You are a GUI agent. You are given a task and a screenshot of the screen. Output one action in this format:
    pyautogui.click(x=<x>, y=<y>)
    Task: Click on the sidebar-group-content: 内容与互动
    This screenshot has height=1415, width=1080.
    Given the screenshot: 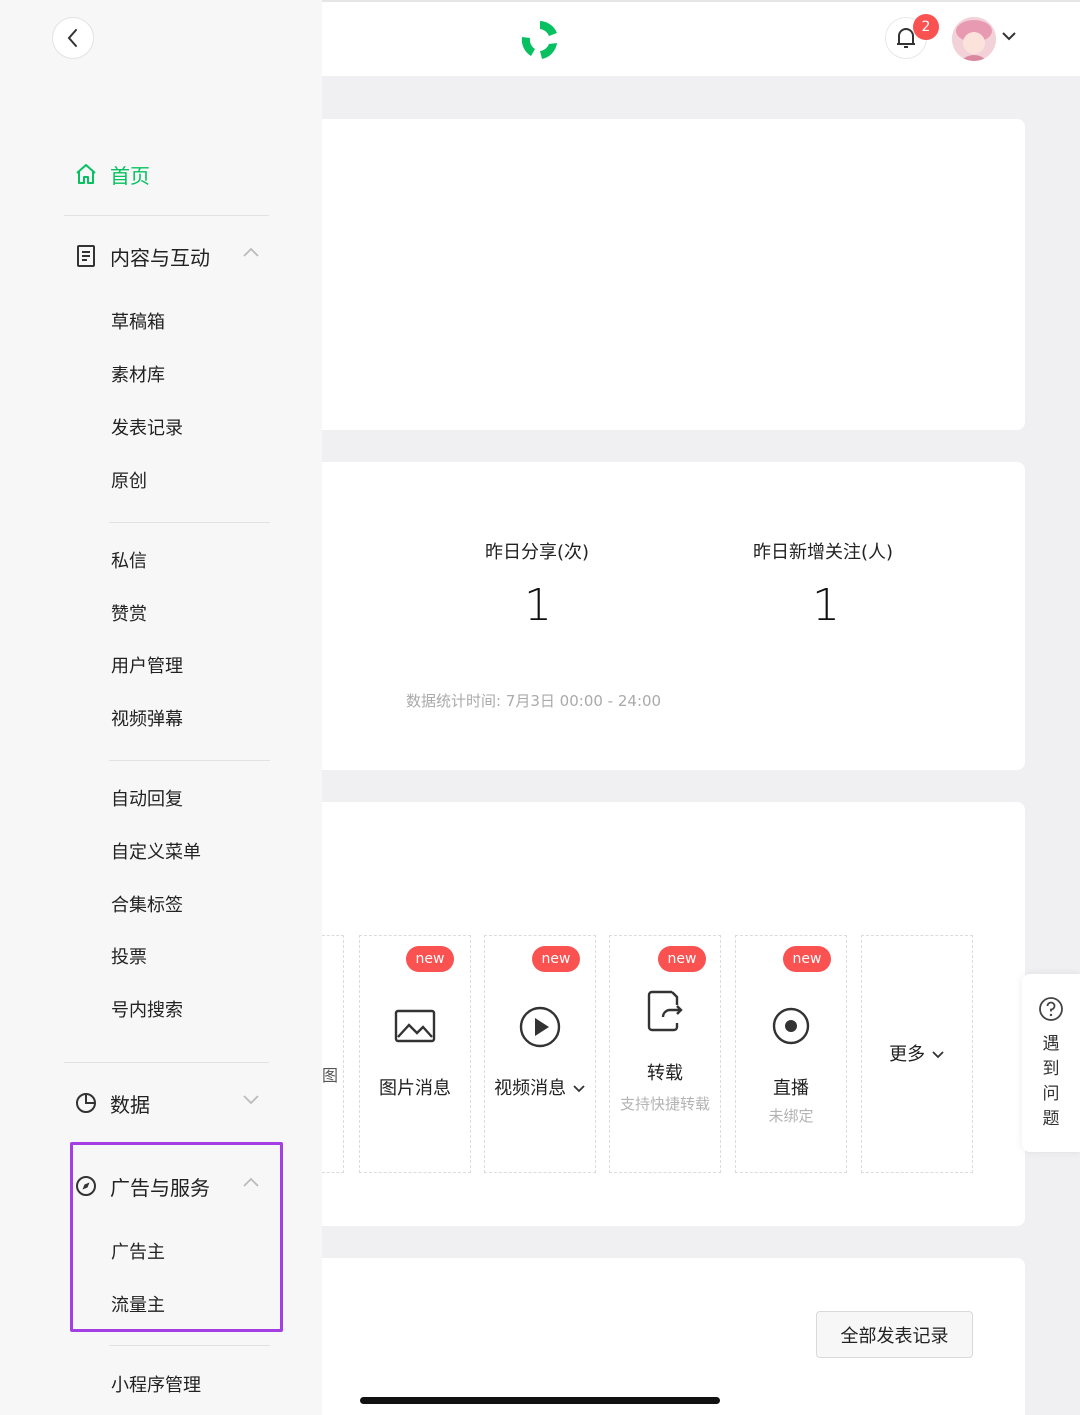 What is the action you would take?
    pyautogui.click(x=169, y=256)
    